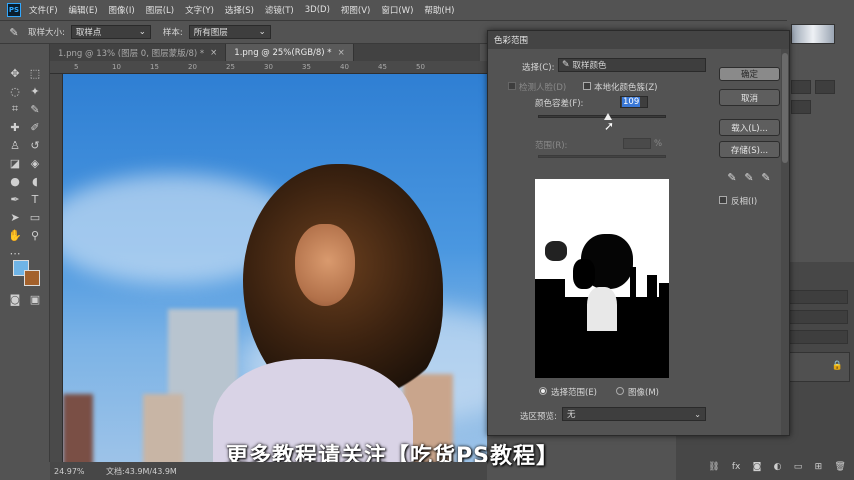 This screenshot has width=854, height=480. Describe the element at coordinates (785, 242) in the screenshot. I see `dialog-scrollbar` at that location.